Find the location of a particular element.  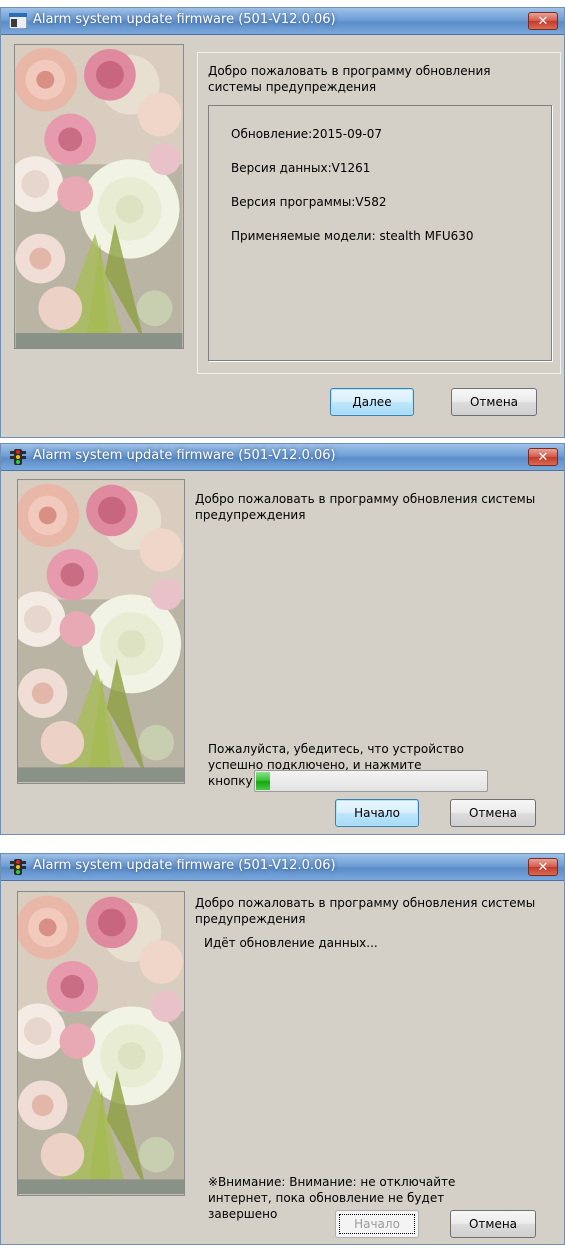

update-date: Обновление:2015-09-07 is located at coordinates (306, 134).